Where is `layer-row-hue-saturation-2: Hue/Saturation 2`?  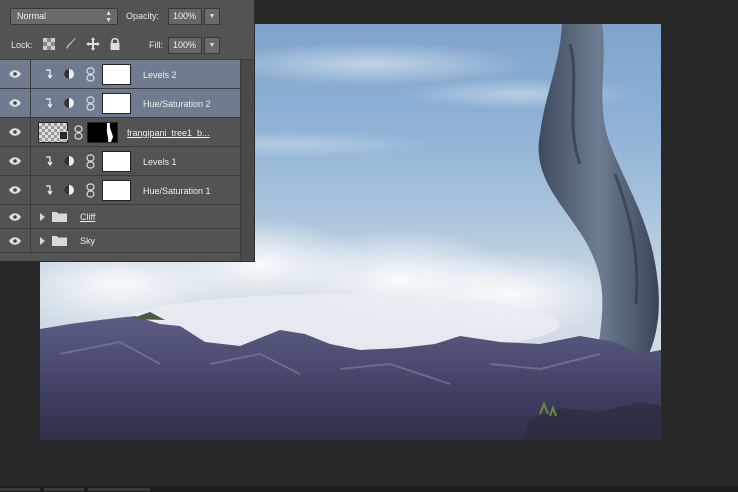 layer-row-hue-saturation-2: Hue/Saturation 2 is located at coordinates (120, 103).